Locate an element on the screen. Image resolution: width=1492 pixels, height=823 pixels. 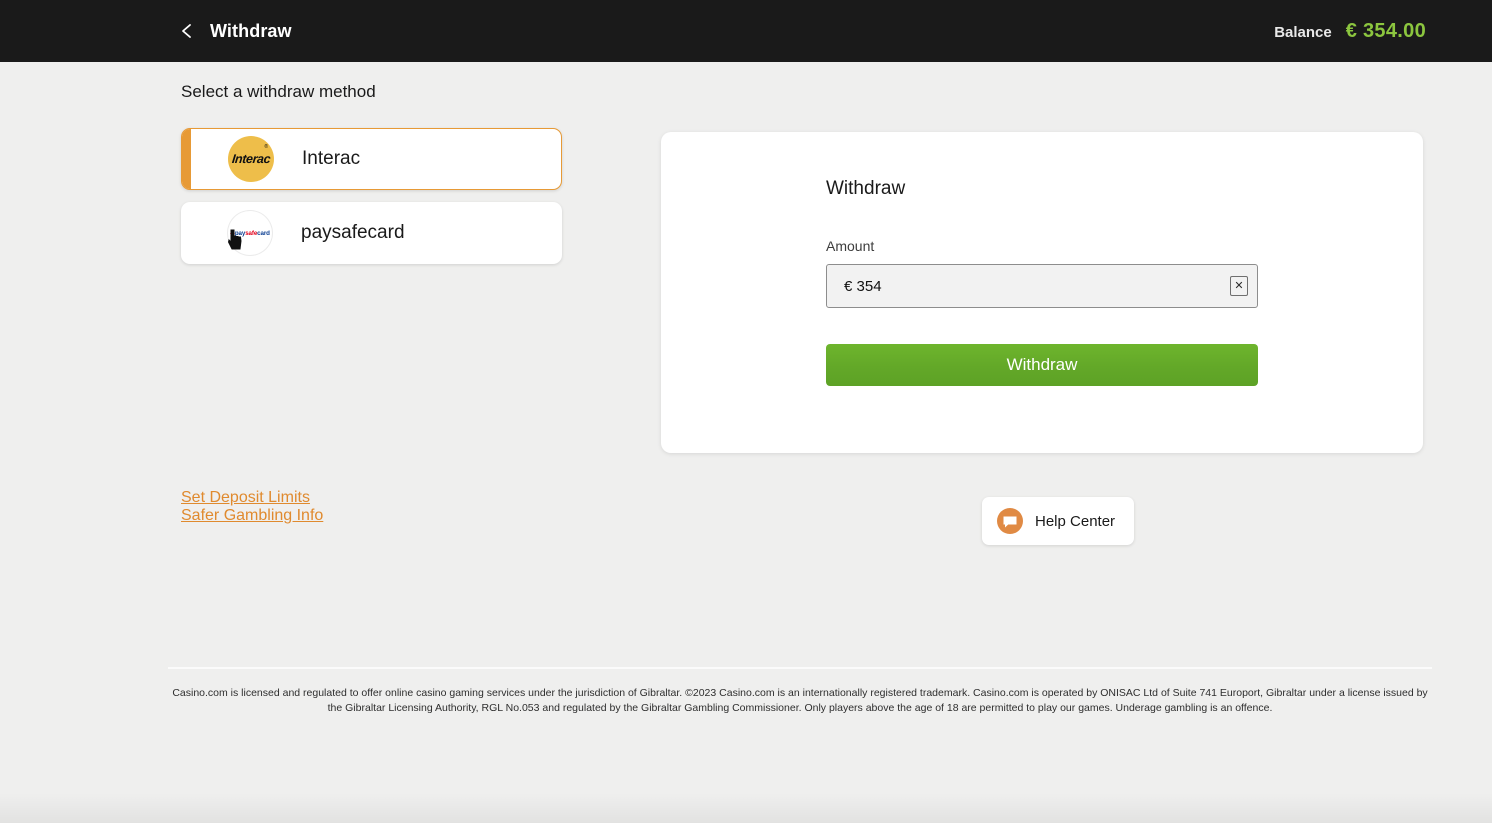
section-title: Select a withdraw method is located at coordinates (278, 91).